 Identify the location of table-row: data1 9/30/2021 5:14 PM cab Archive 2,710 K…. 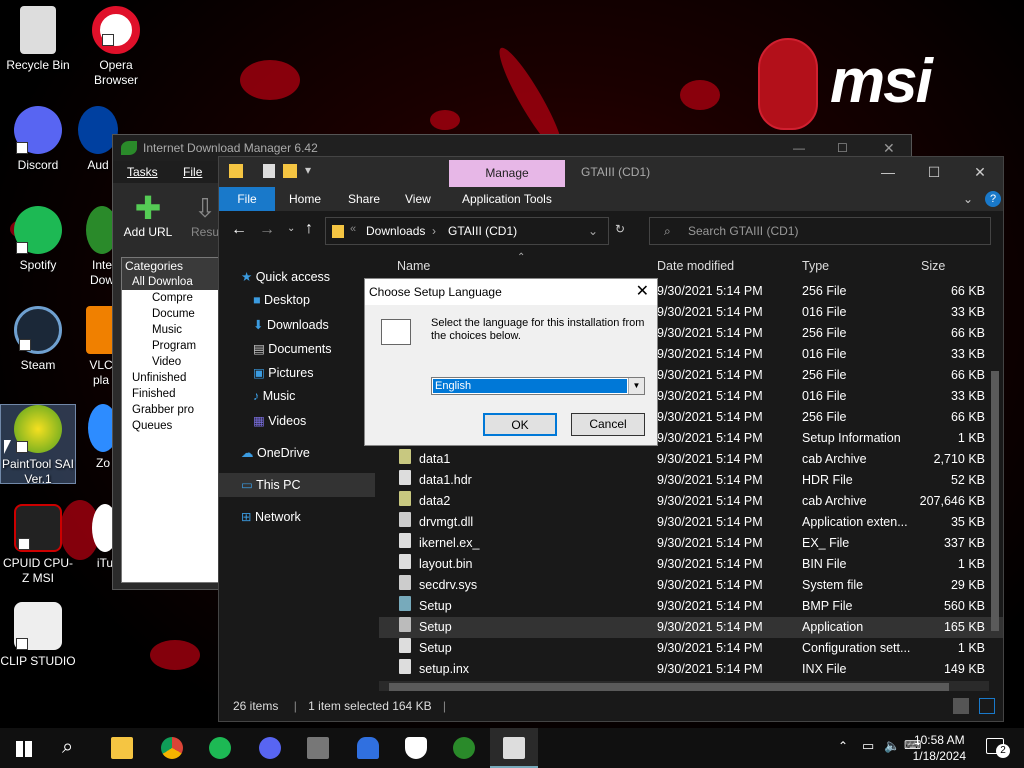
(691, 459).